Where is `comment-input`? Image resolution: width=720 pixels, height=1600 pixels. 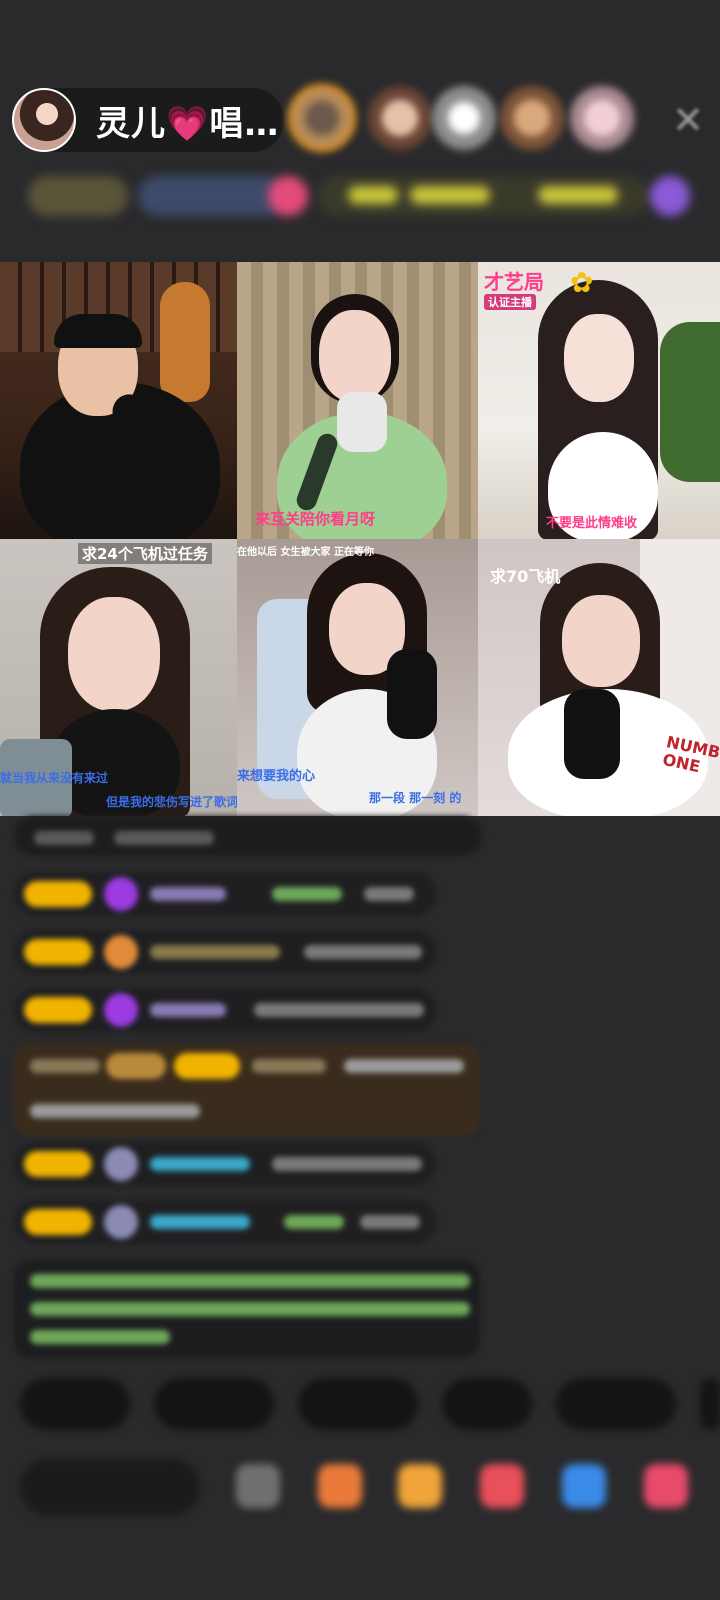 comment-input is located at coordinates (110, 1487).